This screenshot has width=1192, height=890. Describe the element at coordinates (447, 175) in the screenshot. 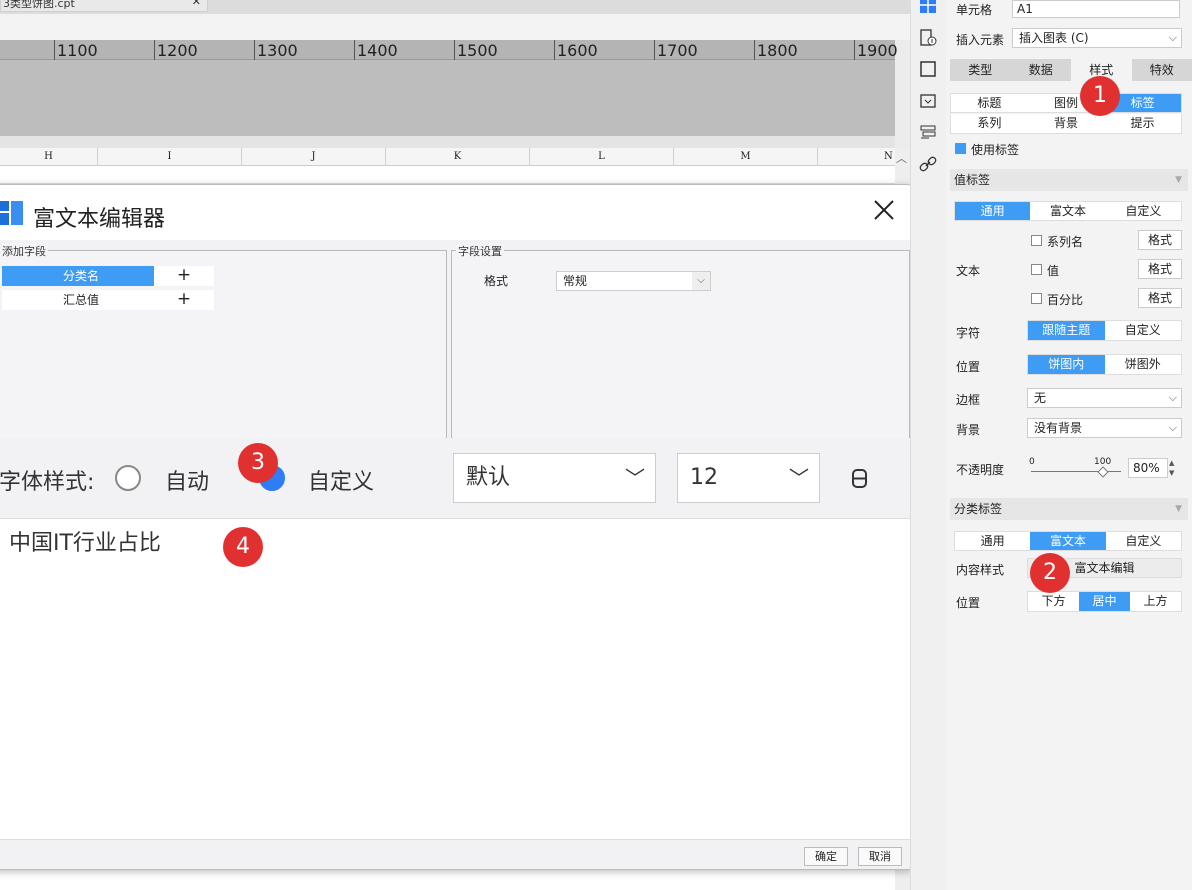

I see `grid-row` at that location.